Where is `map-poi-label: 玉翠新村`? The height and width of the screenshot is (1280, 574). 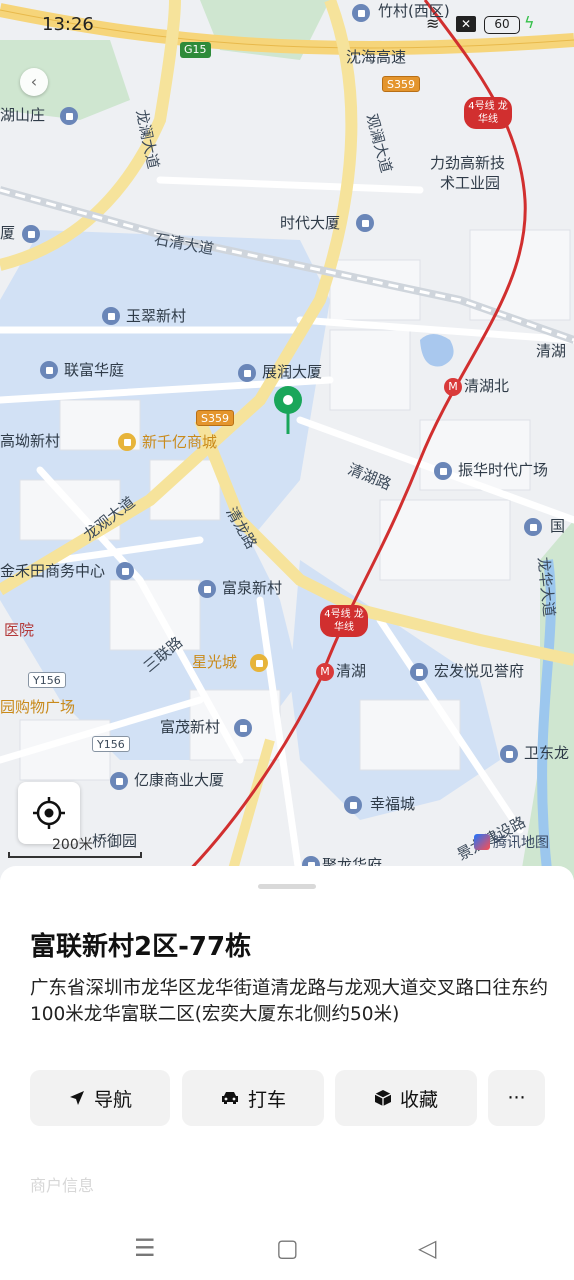
map-poi-label: 玉翠新村 is located at coordinates (156, 316).